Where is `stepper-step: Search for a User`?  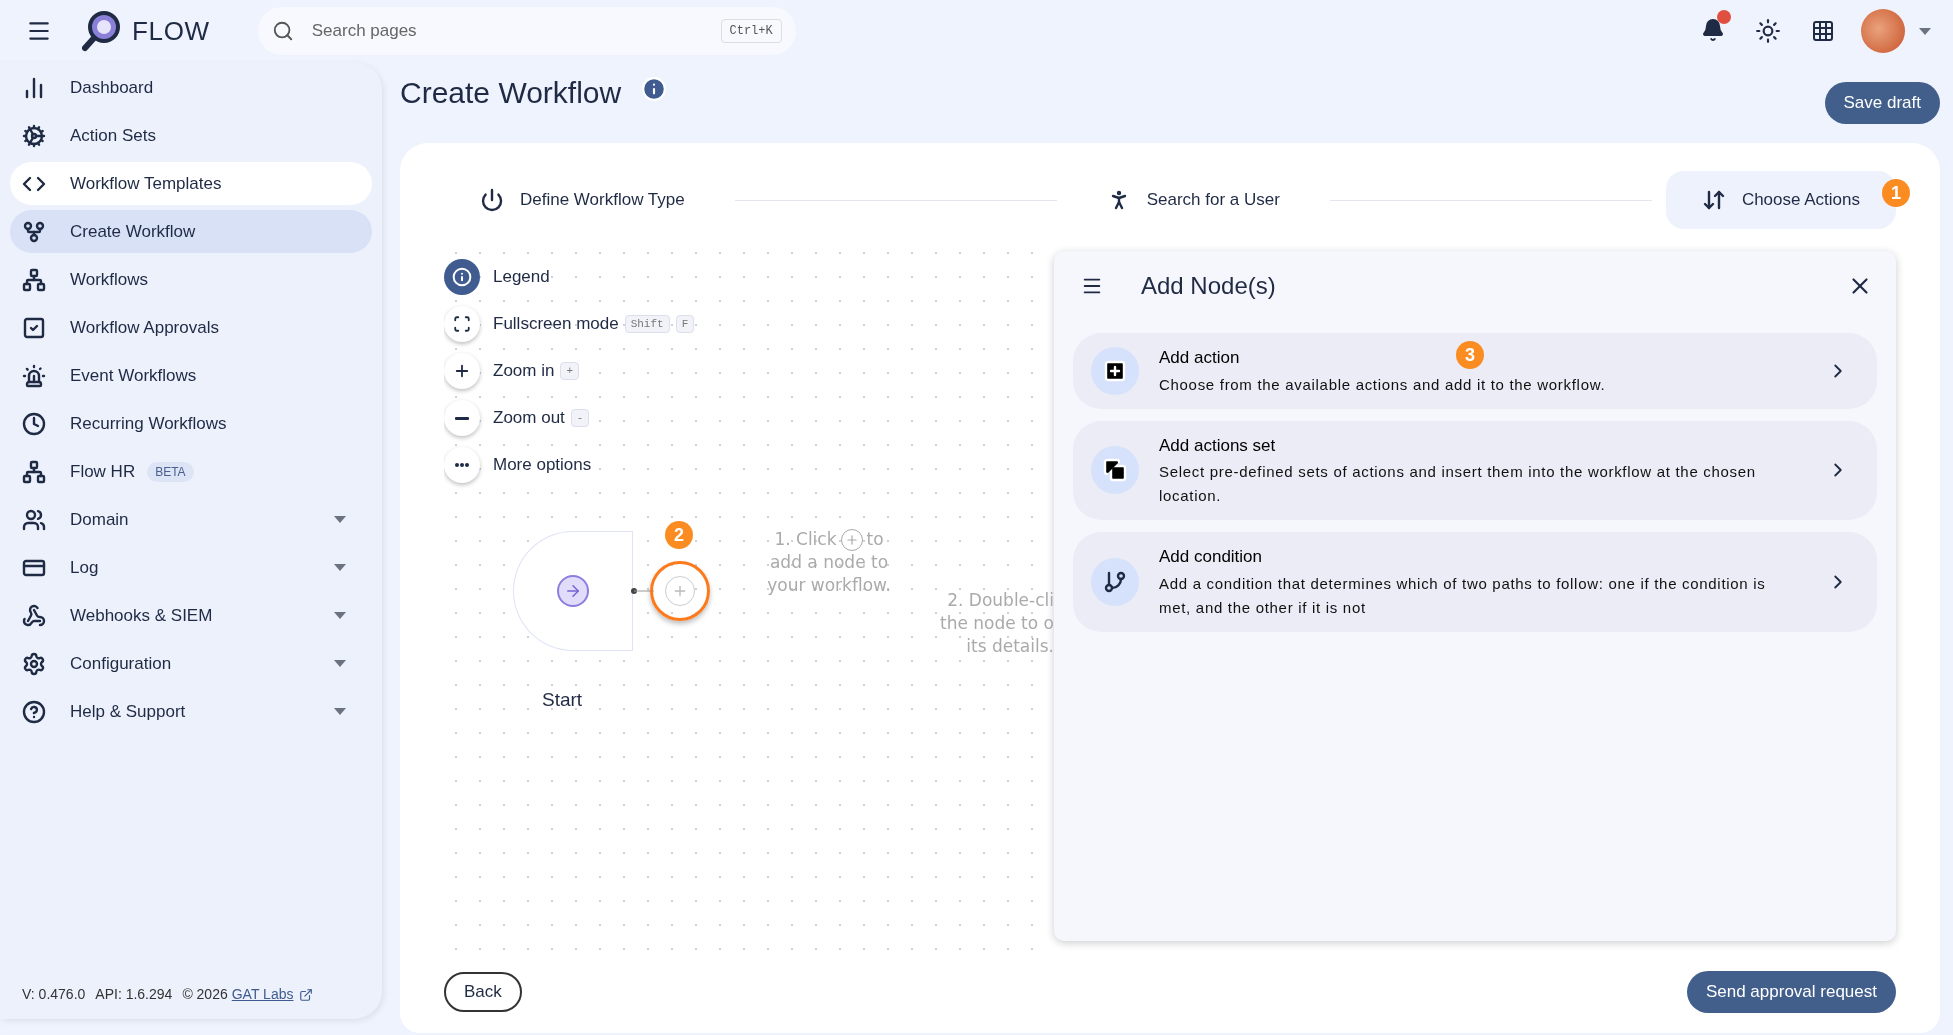 stepper-step: Search for a User is located at coordinates (1193, 200).